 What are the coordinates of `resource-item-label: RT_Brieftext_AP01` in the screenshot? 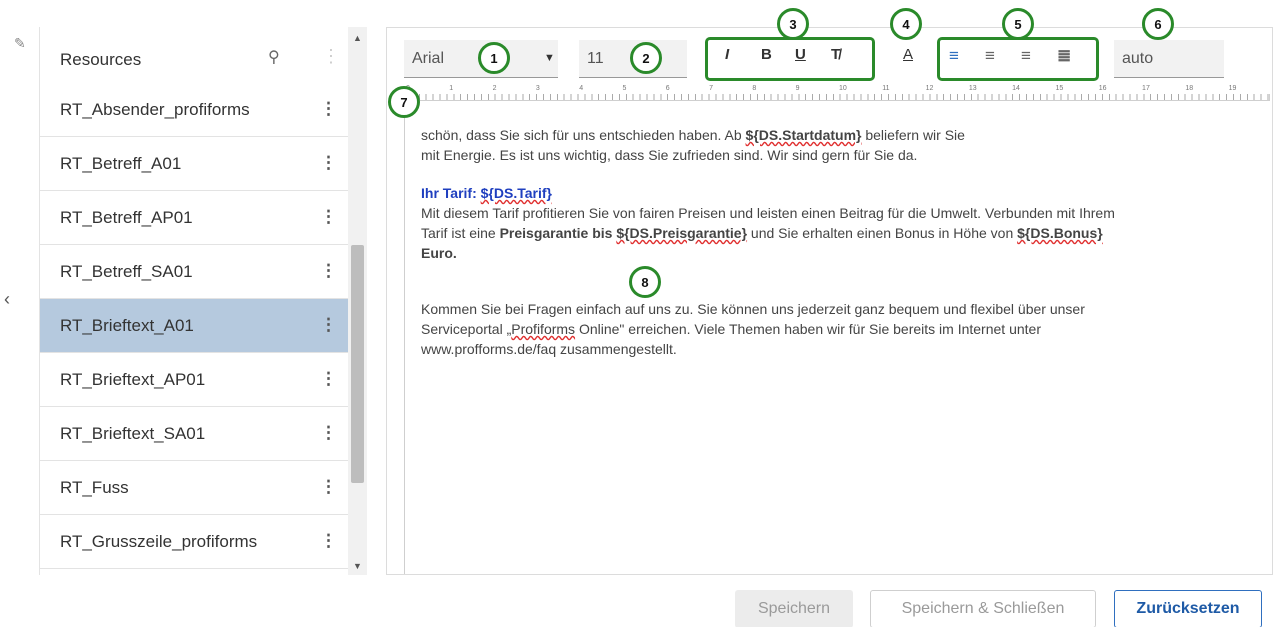 It's located at (133, 379).